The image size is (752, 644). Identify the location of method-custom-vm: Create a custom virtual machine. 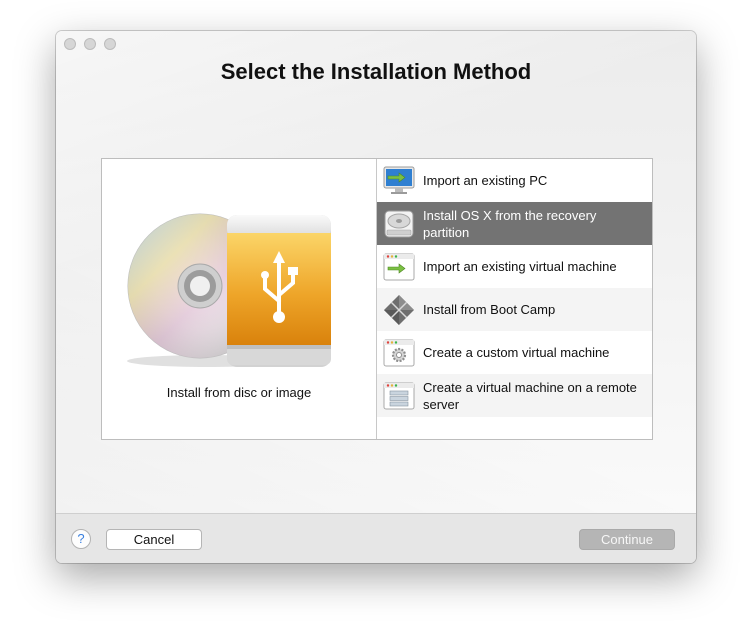
(514, 352).